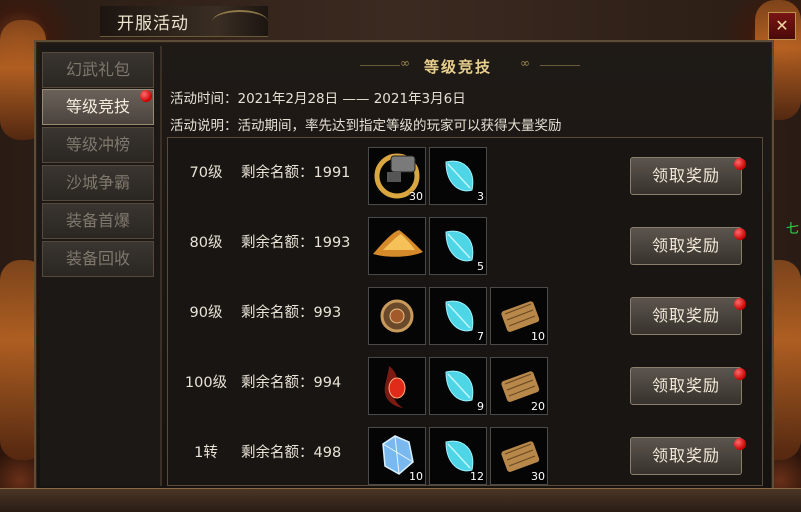  What do you see at coordinates (206, 383) in the screenshot?
I see `level-label: 100级` at bounding box center [206, 383].